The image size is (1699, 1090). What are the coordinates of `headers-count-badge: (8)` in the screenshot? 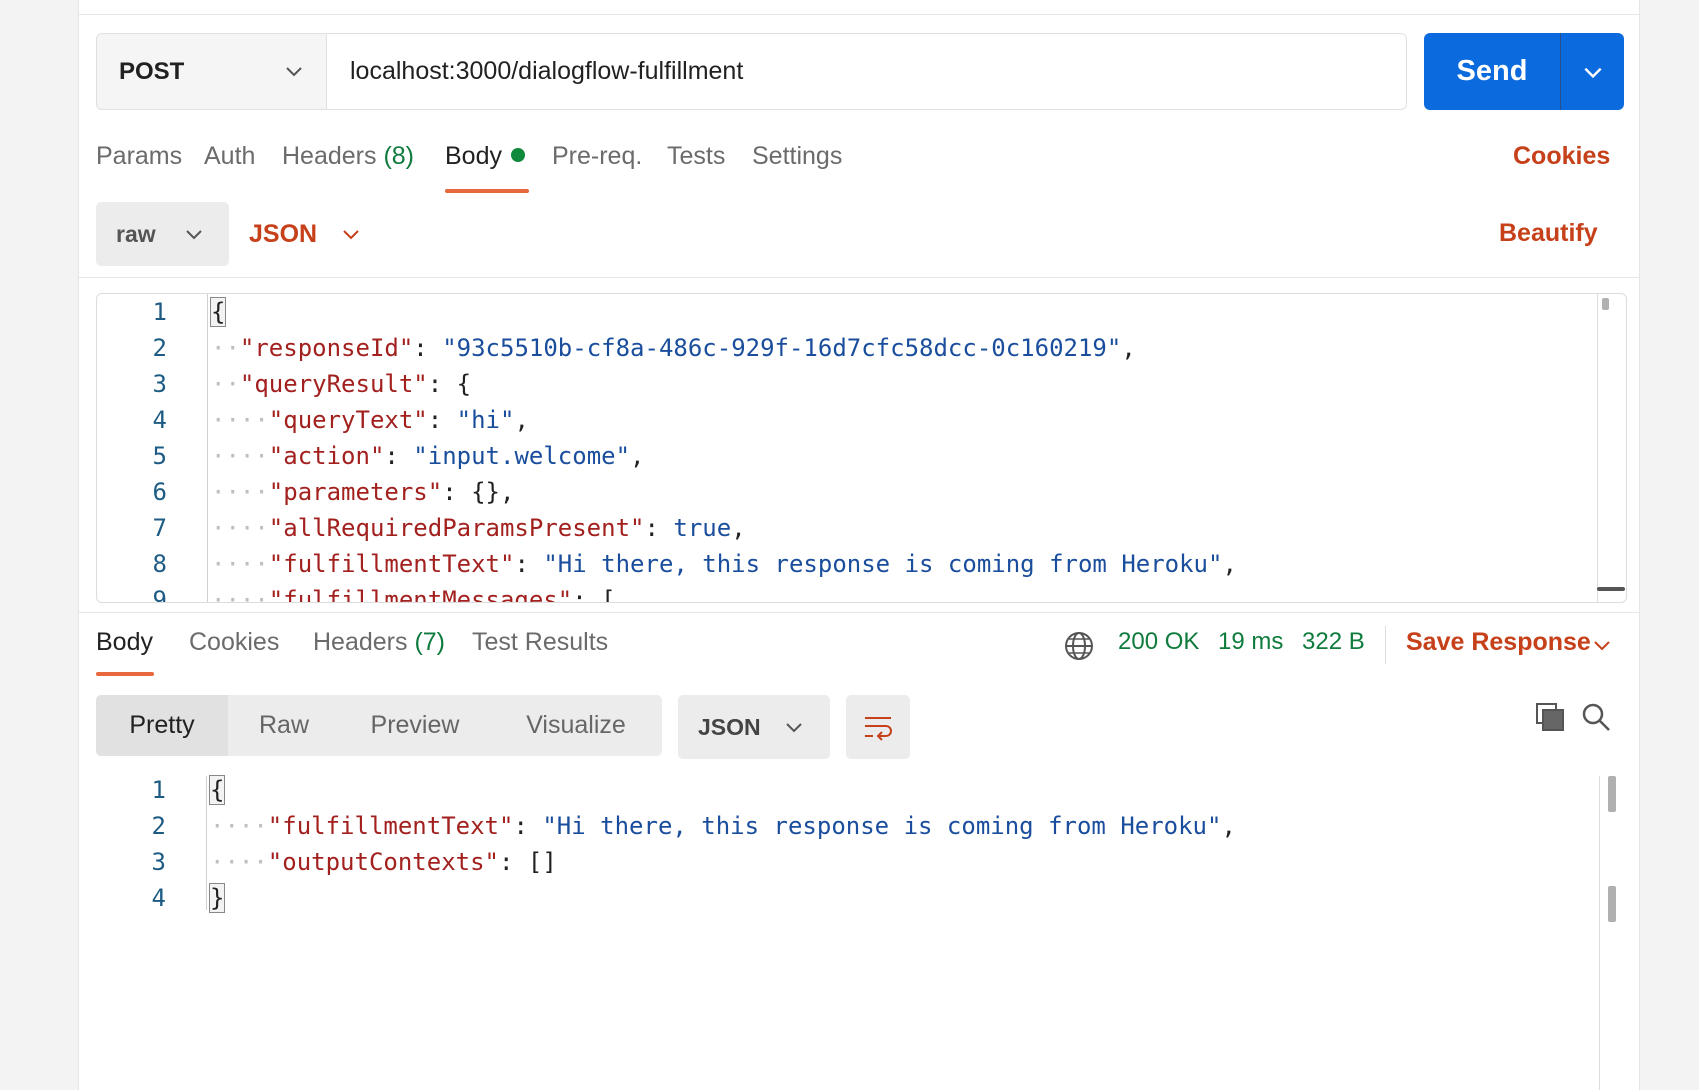 It's located at (399, 156).